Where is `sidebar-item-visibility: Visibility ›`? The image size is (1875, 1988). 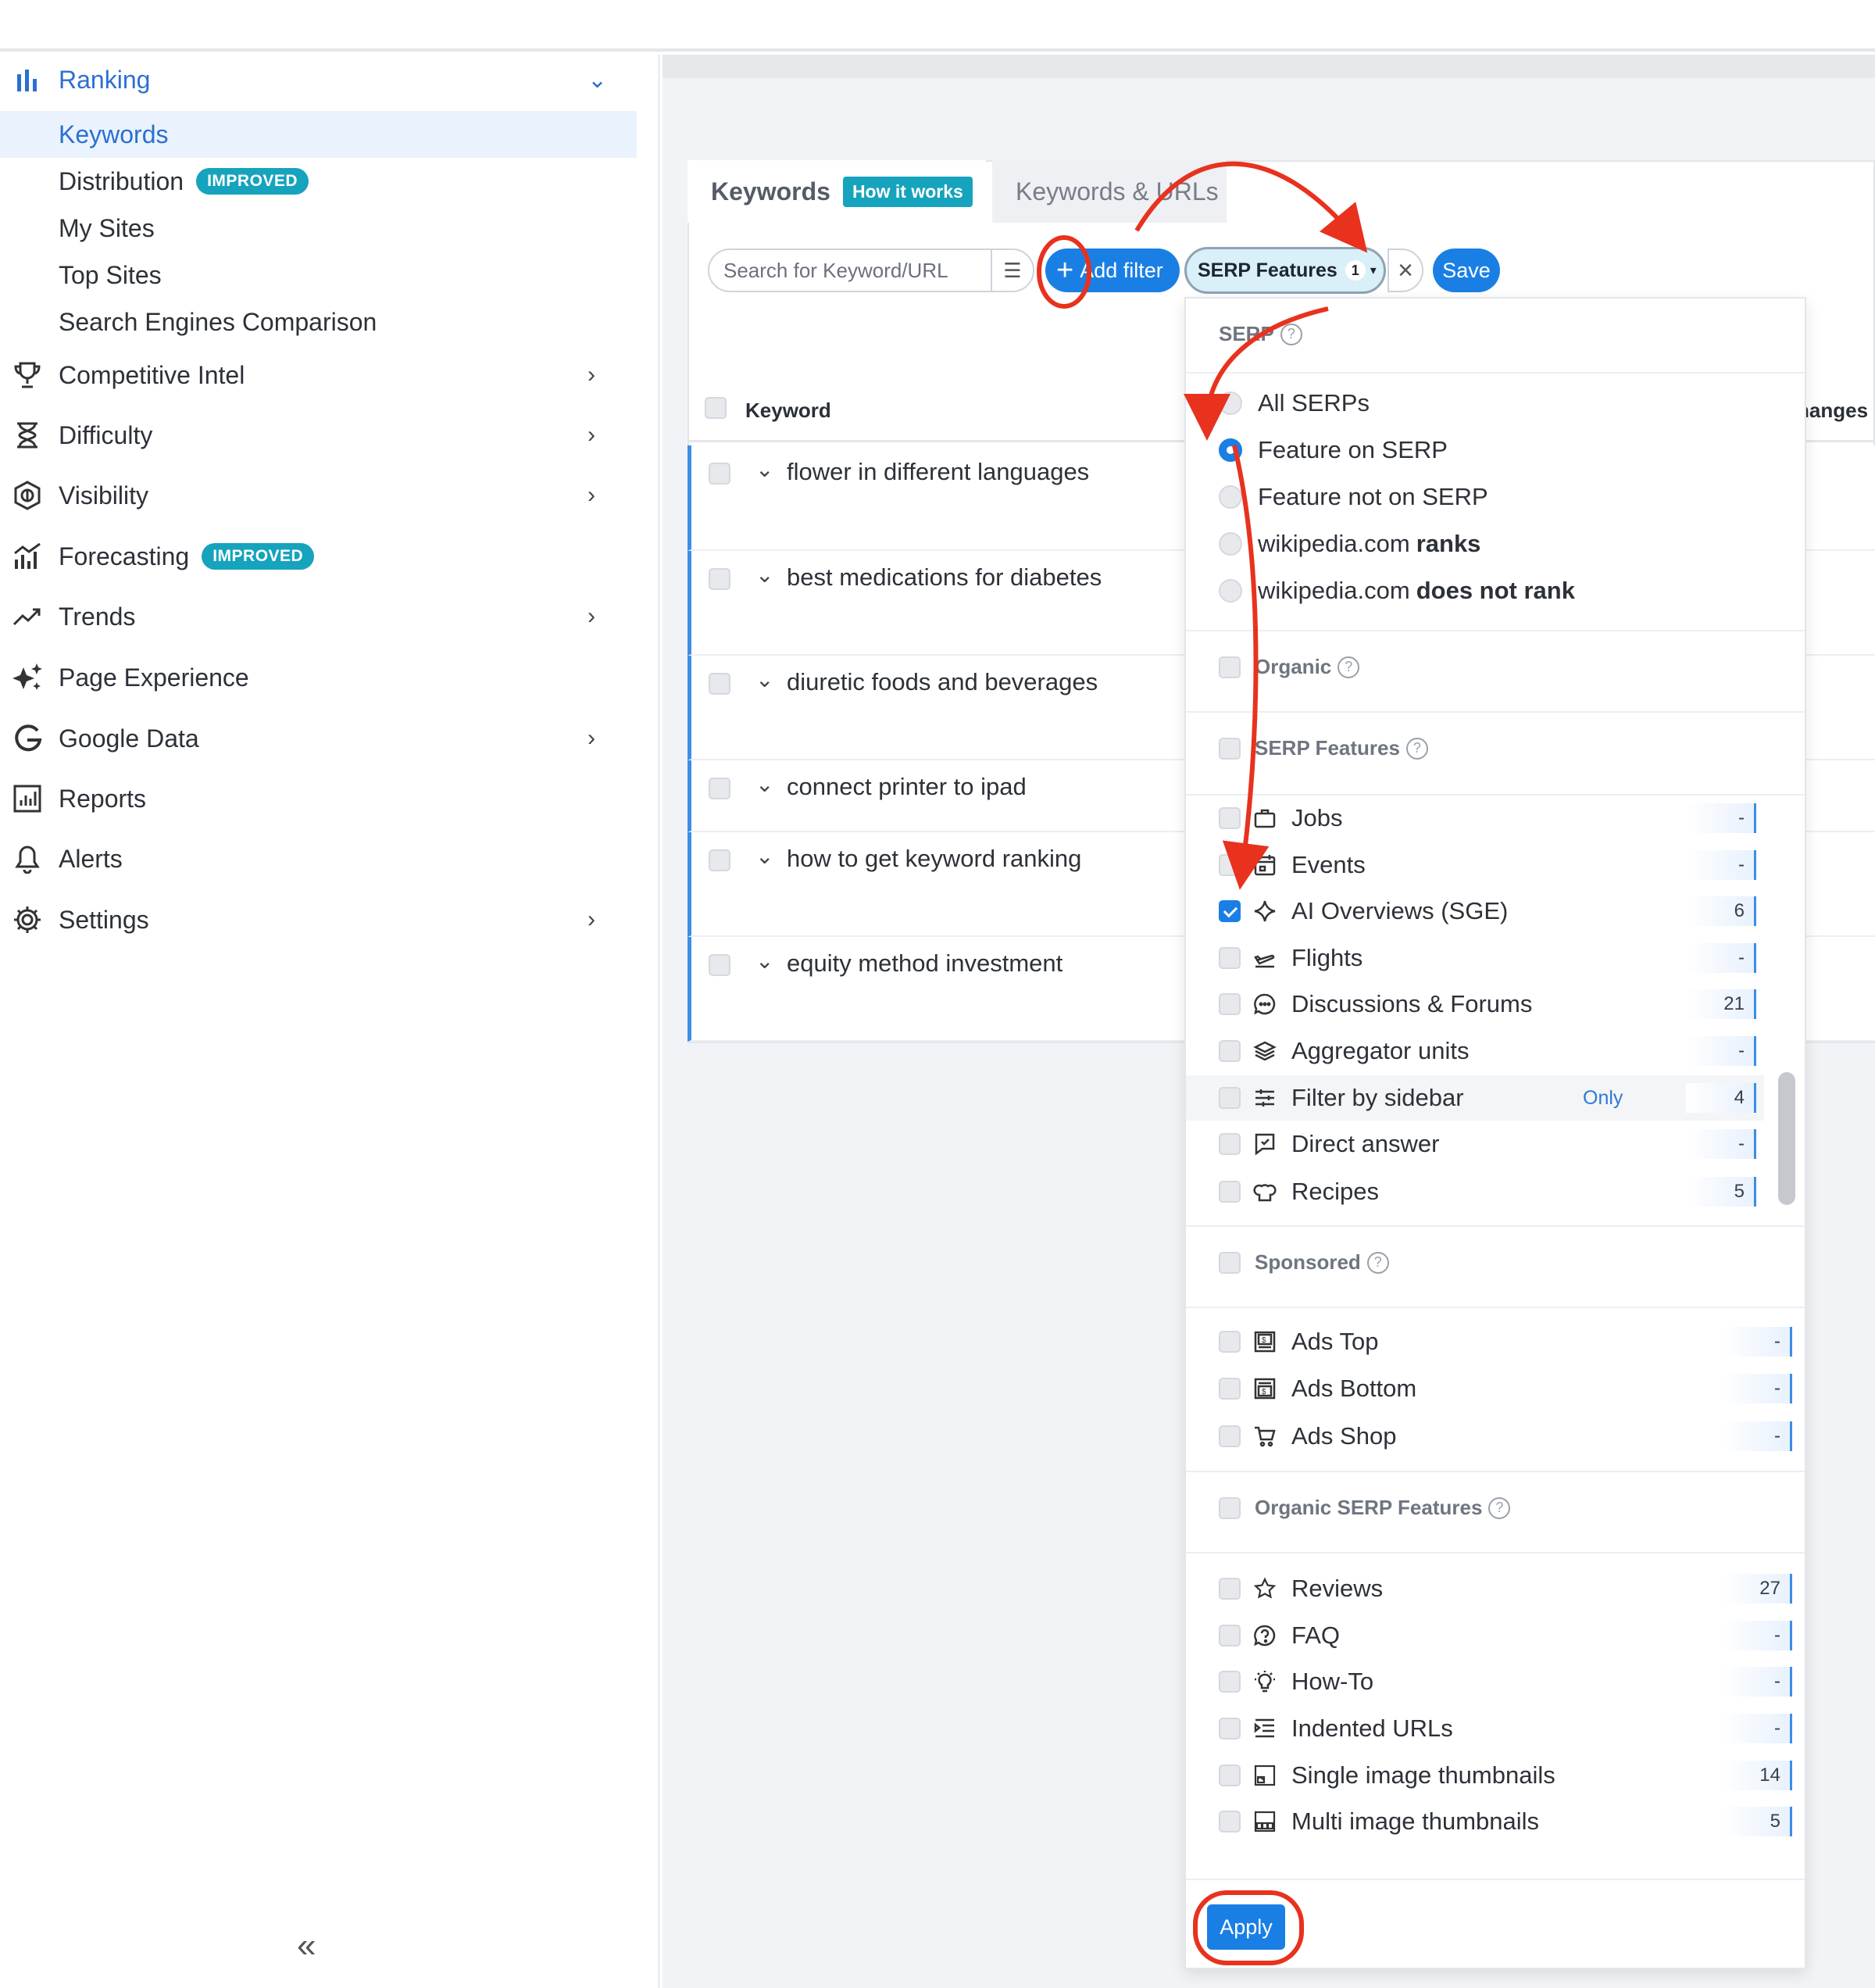
sidebar-item-visibility: Visibility › is located at coordinates (312, 495).